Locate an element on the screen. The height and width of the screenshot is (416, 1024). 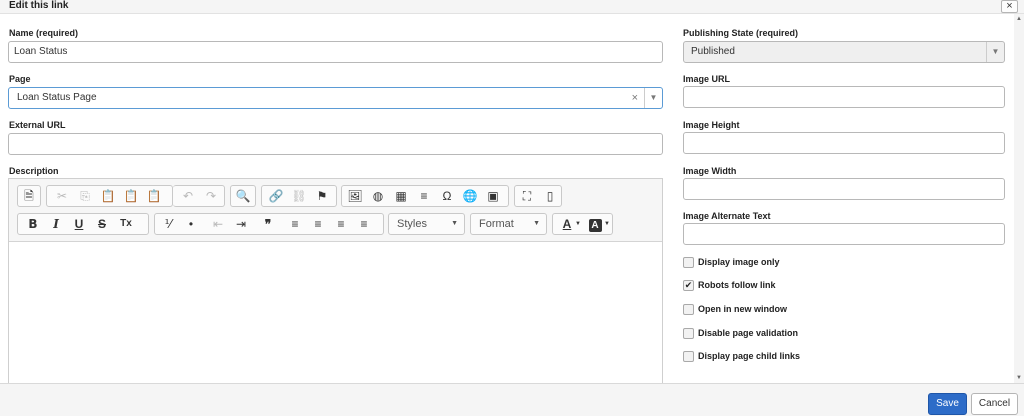
outdent-icon: ⇤ is located at coordinates (218, 224).